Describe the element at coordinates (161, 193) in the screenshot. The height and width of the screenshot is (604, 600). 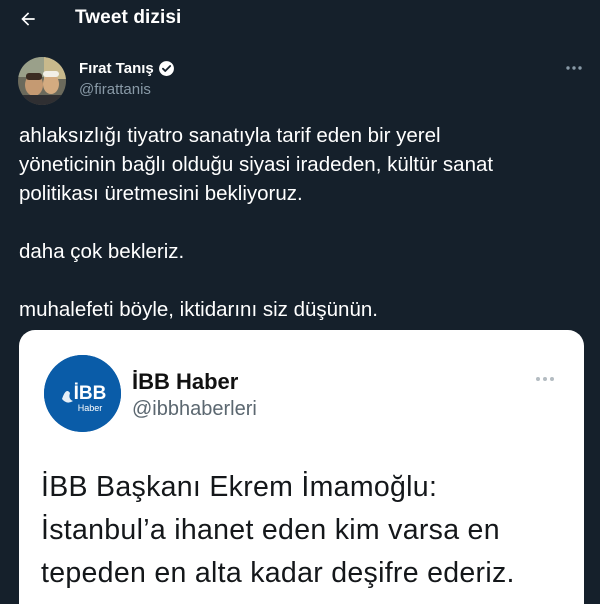
I see `tweet-line: politikası üretmesini bekliyoruz.` at that location.